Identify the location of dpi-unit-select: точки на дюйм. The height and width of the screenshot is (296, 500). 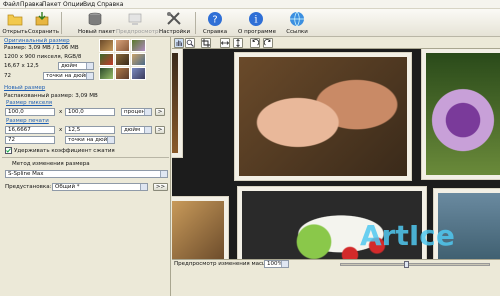
(90, 140).